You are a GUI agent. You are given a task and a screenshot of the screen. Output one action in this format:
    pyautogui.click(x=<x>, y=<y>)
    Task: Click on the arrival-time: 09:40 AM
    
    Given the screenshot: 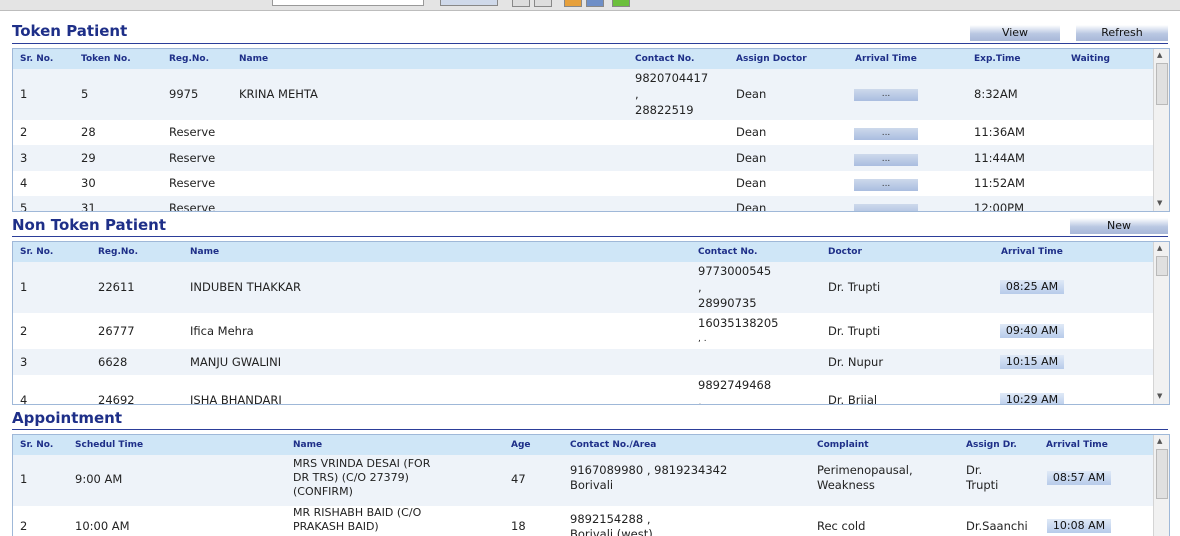 What is the action you would take?
    pyautogui.click(x=1032, y=331)
    